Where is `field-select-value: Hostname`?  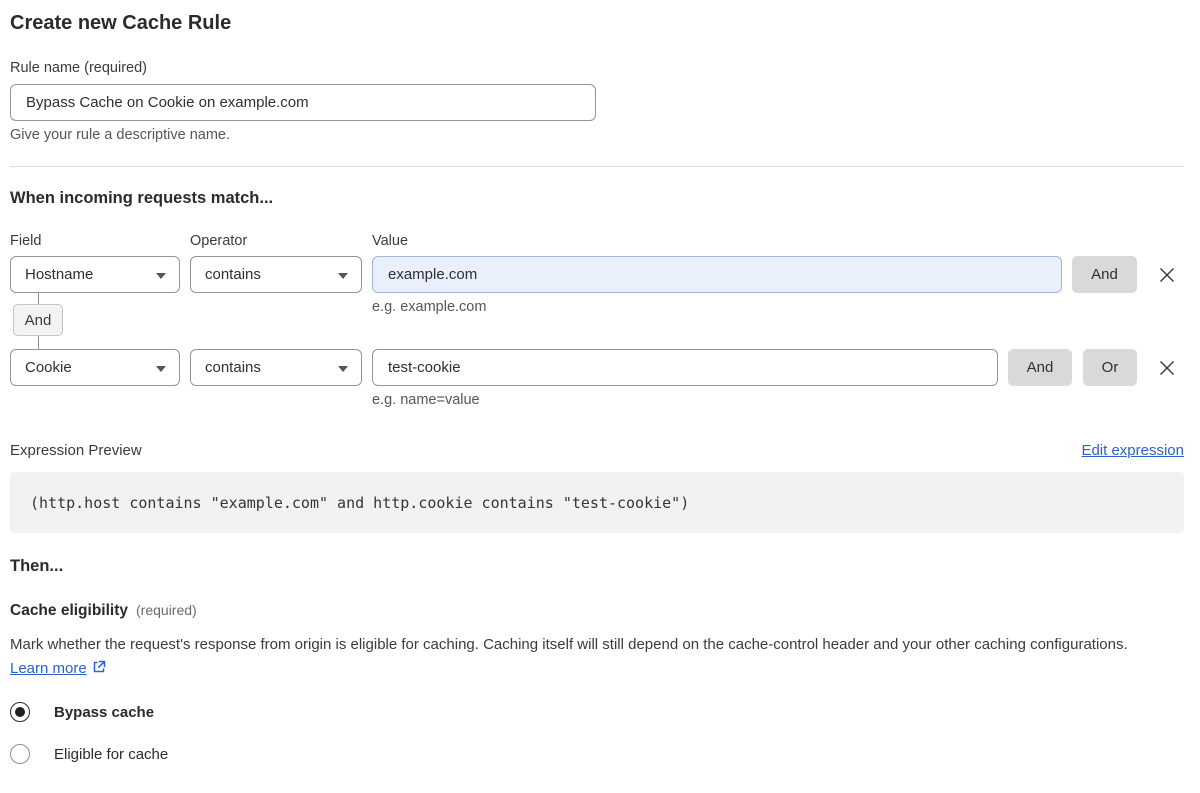 field-select-value: Hostname is located at coordinates (59, 274).